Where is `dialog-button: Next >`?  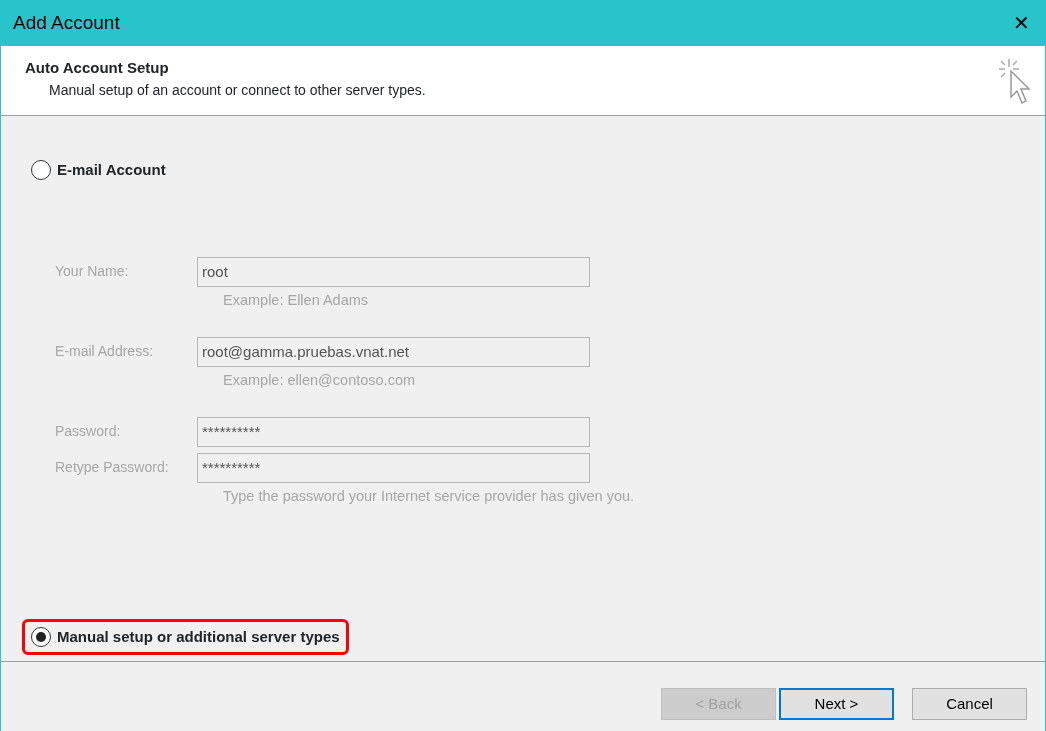 dialog-button: Next > is located at coordinates (836, 704).